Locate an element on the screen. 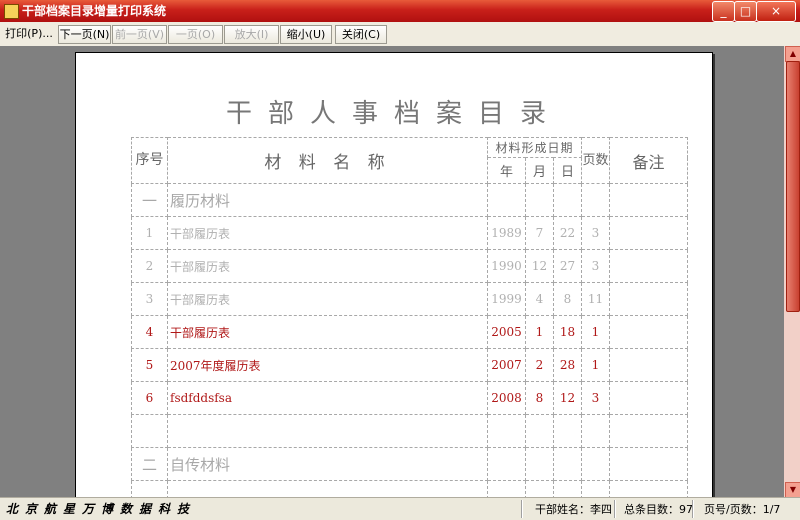 The height and width of the screenshot is (520, 800). table-row: 2 干部履历表 1990 12 27 3 is located at coordinates (409, 266).